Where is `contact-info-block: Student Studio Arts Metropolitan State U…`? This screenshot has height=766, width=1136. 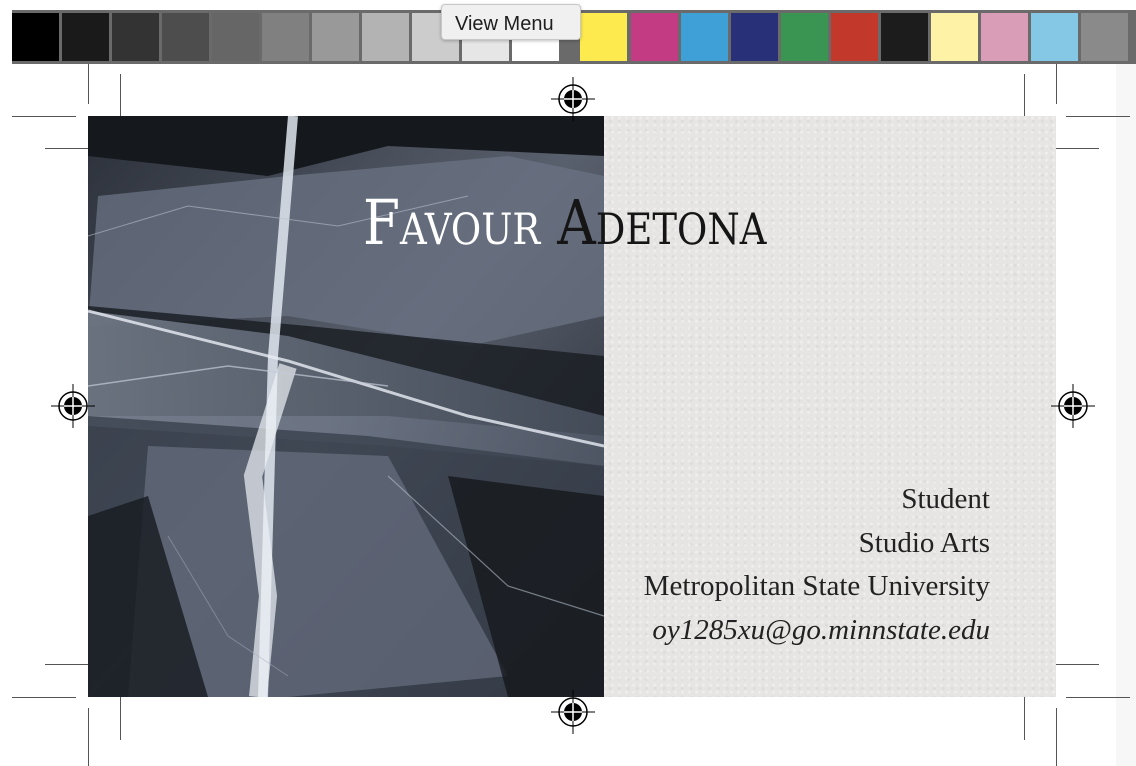 contact-info-block: Student Studio Arts Metropolitan State U… is located at coordinates (817, 565).